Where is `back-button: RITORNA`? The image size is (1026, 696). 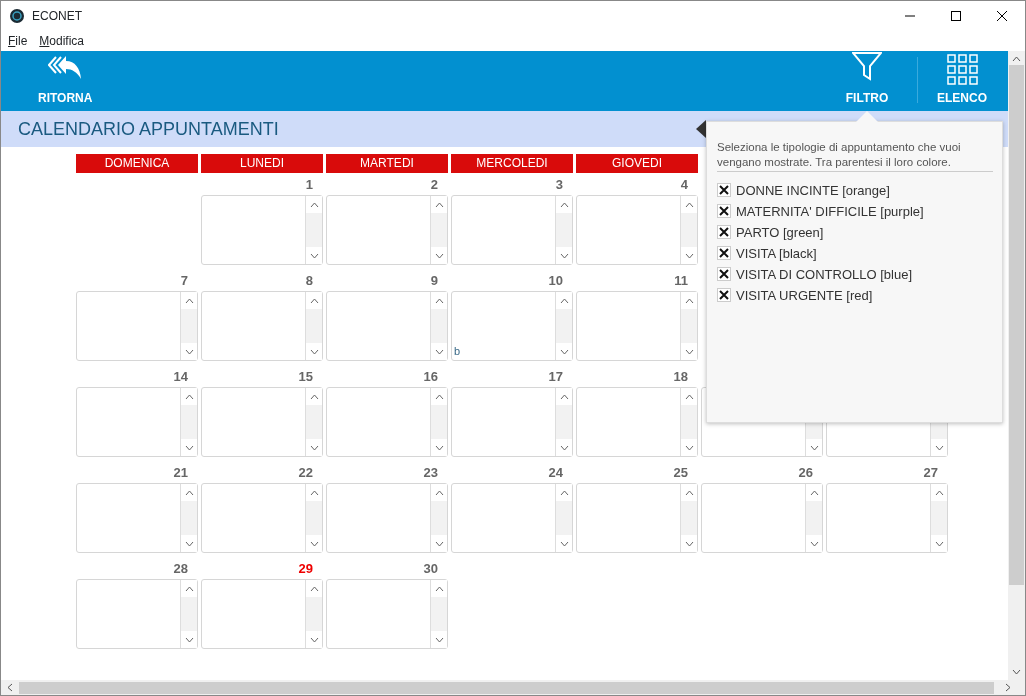 back-button: RITORNA is located at coordinates (65, 81).